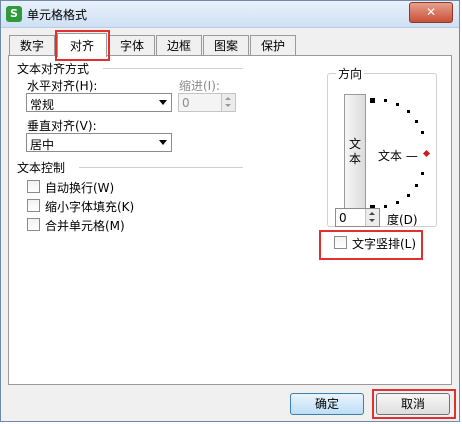 This screenshot has width=462, height=424. I want to click on degree-value: 0, so click(343, 218).